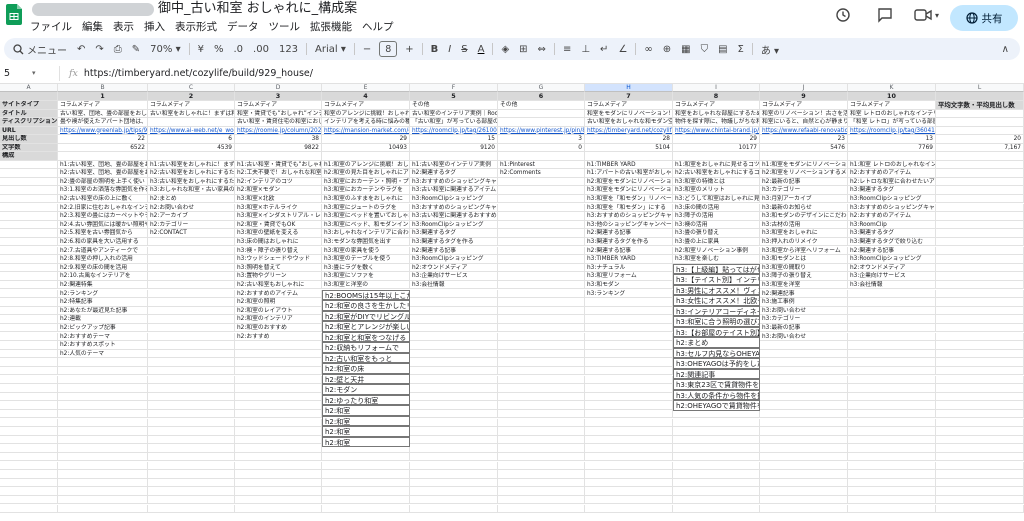 The height and width of the screenshot is (521, 1024). Describe the element at coordinates (892, 182) in the screenshot. I see `structure-cell: h2:レトロな和室に合わせたいアイテム` at that location.